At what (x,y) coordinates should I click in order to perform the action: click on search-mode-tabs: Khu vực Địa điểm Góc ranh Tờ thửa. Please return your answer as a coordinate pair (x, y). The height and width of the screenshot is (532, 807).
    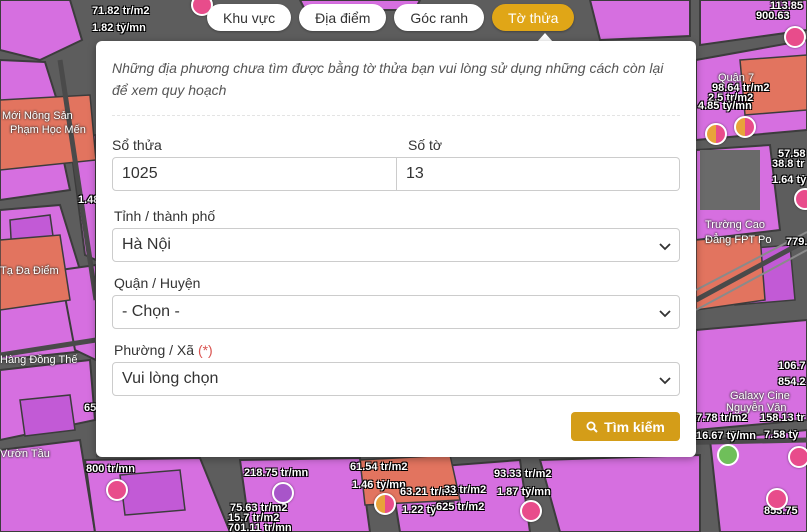
    Looking at the image, I should click on (391, 17).